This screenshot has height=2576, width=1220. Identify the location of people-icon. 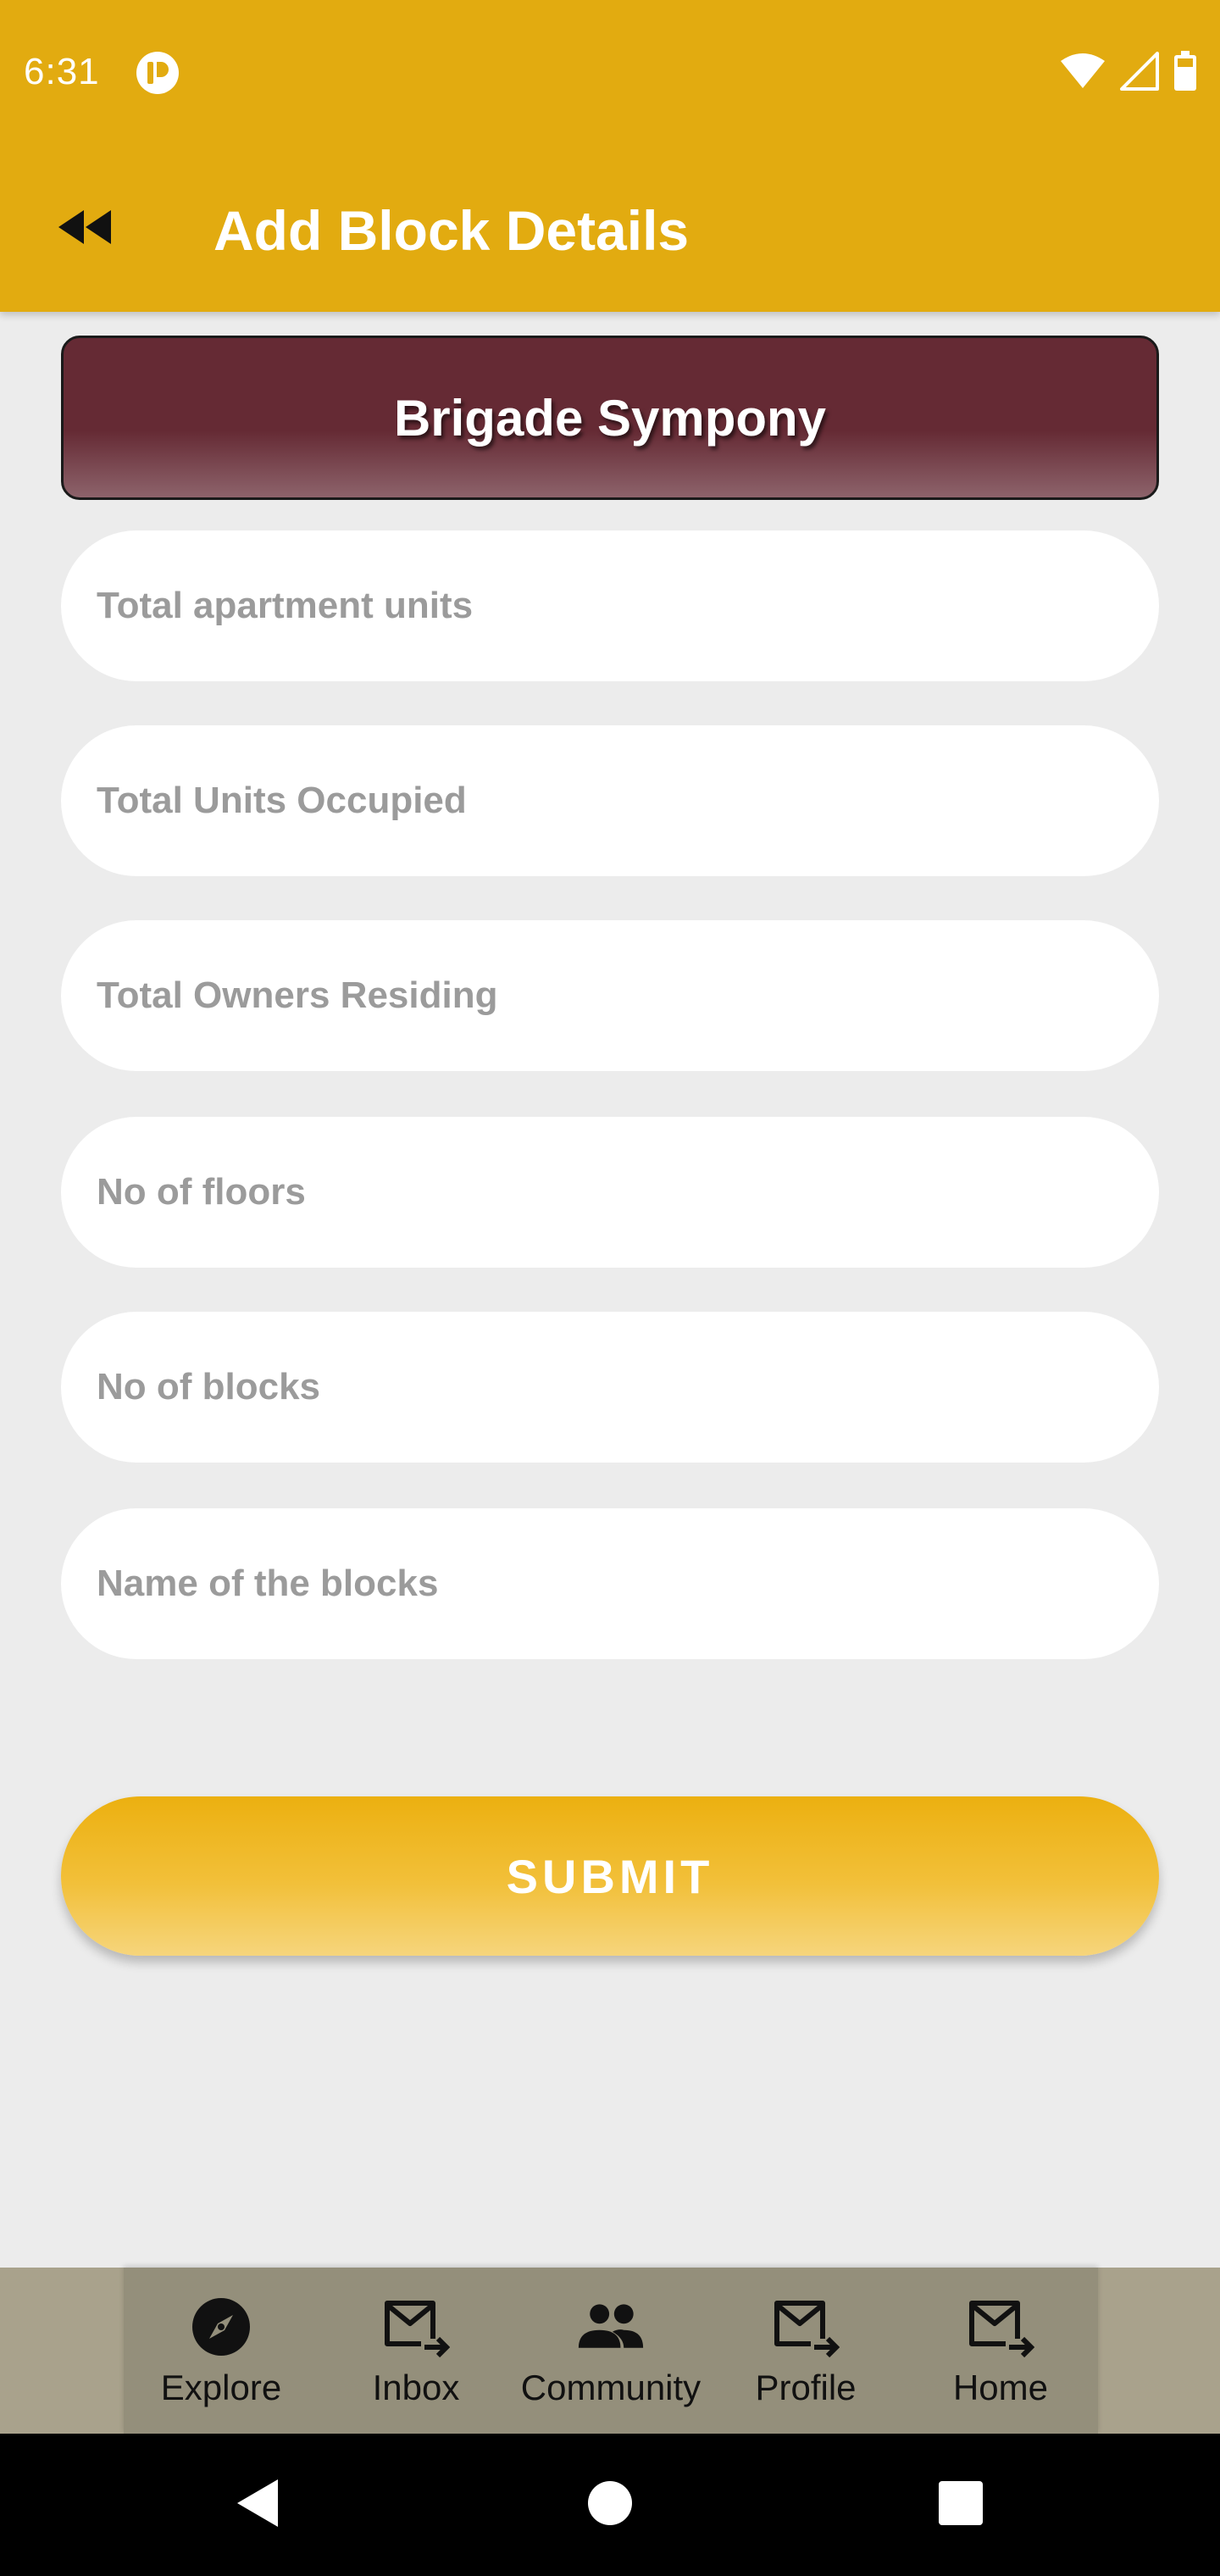
(611, 2327).